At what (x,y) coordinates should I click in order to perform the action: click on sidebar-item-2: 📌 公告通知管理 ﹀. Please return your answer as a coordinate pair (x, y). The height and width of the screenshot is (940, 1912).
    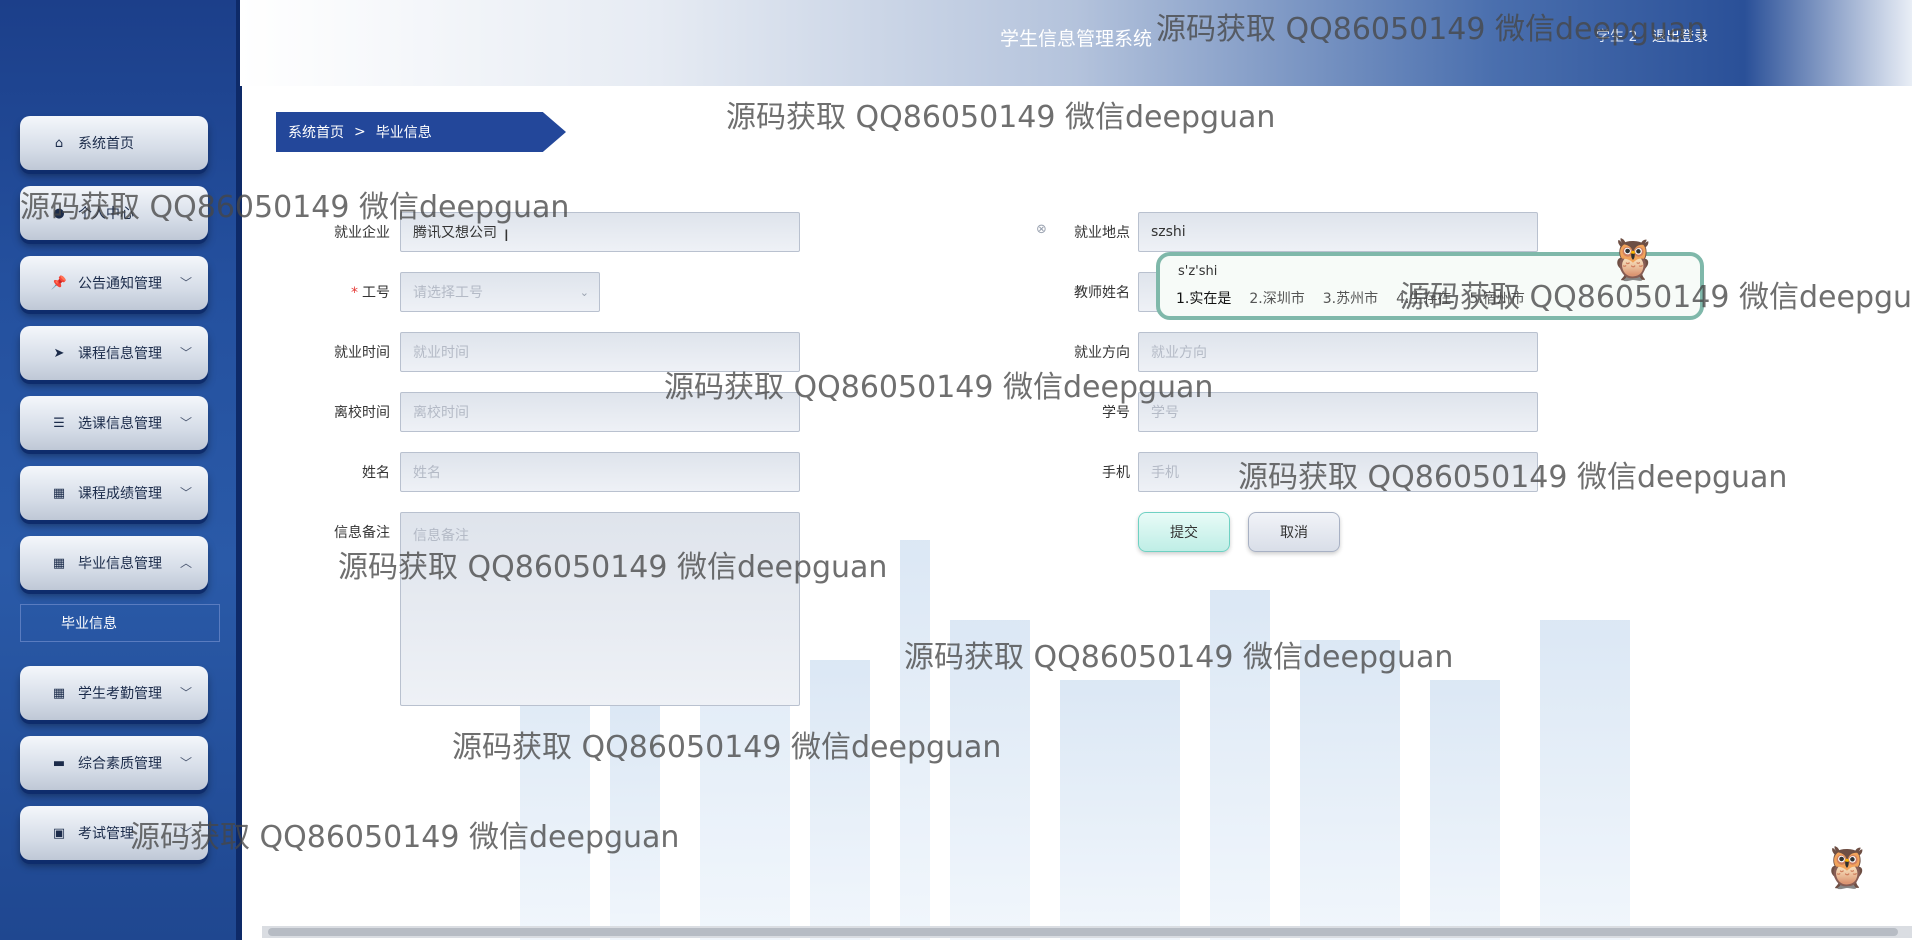
    Looking at the image, I should click on (114, 283).